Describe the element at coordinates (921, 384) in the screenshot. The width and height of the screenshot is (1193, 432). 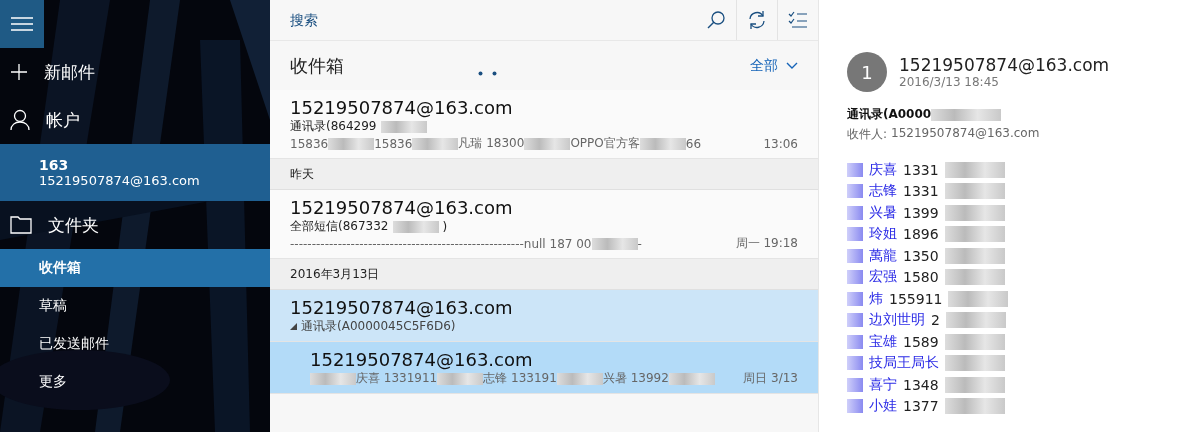
I see `phone-number: 1348` at that location.